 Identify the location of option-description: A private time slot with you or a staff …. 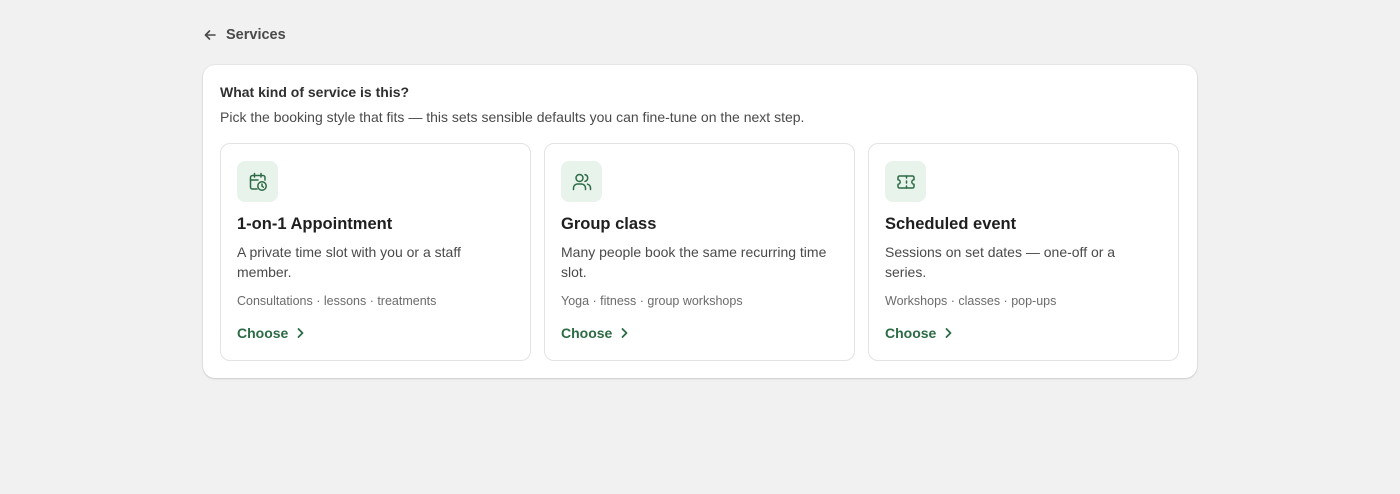
(349, 262).